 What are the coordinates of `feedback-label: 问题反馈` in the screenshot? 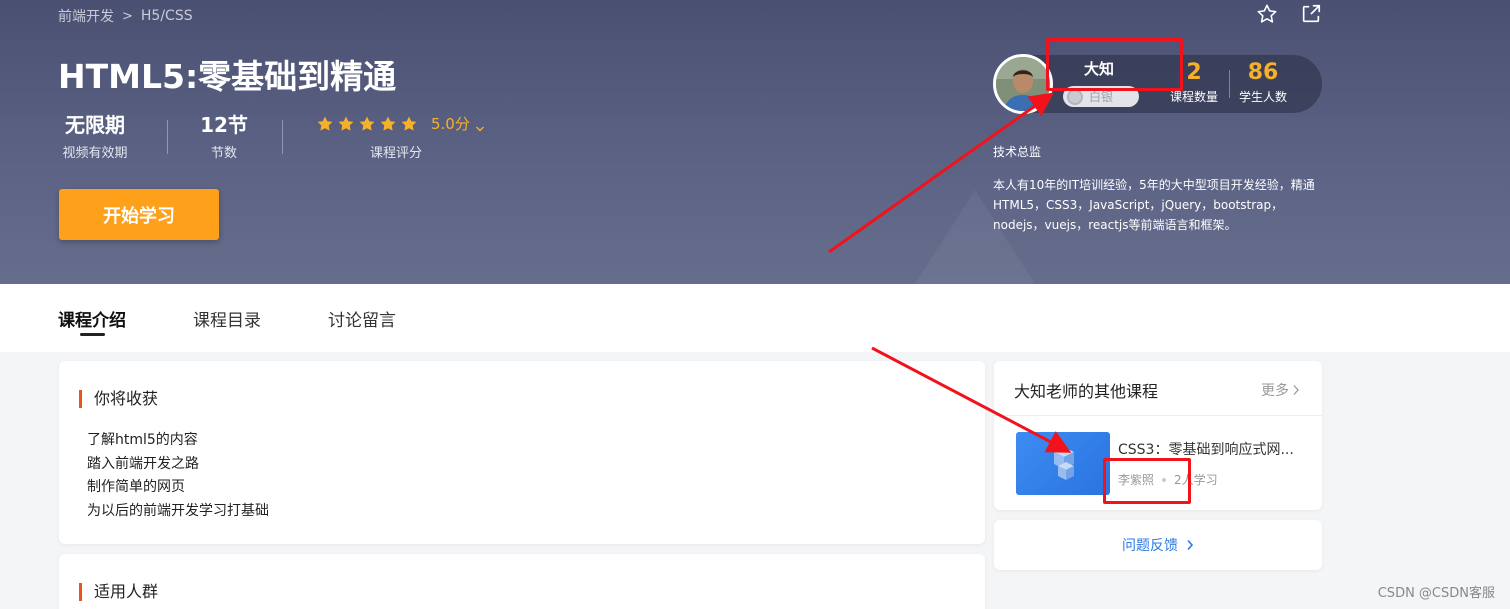 It's located at (1150, 546).